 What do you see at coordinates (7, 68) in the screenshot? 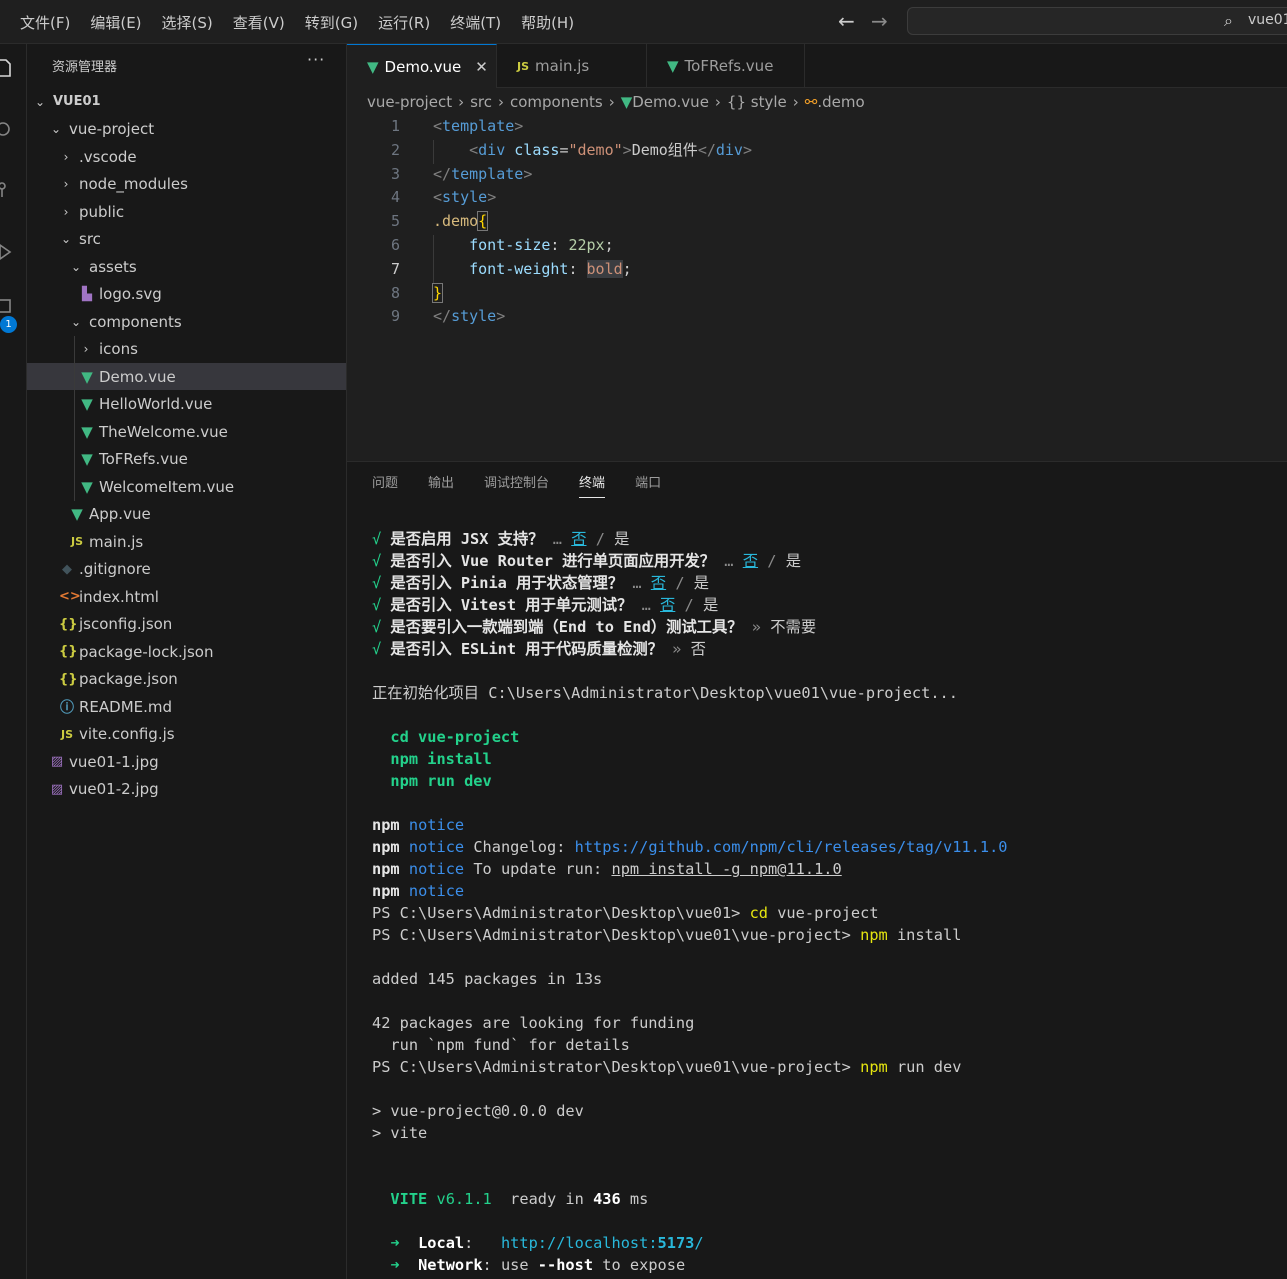
I see `explorer-icon` at bounding box center [7, 68].